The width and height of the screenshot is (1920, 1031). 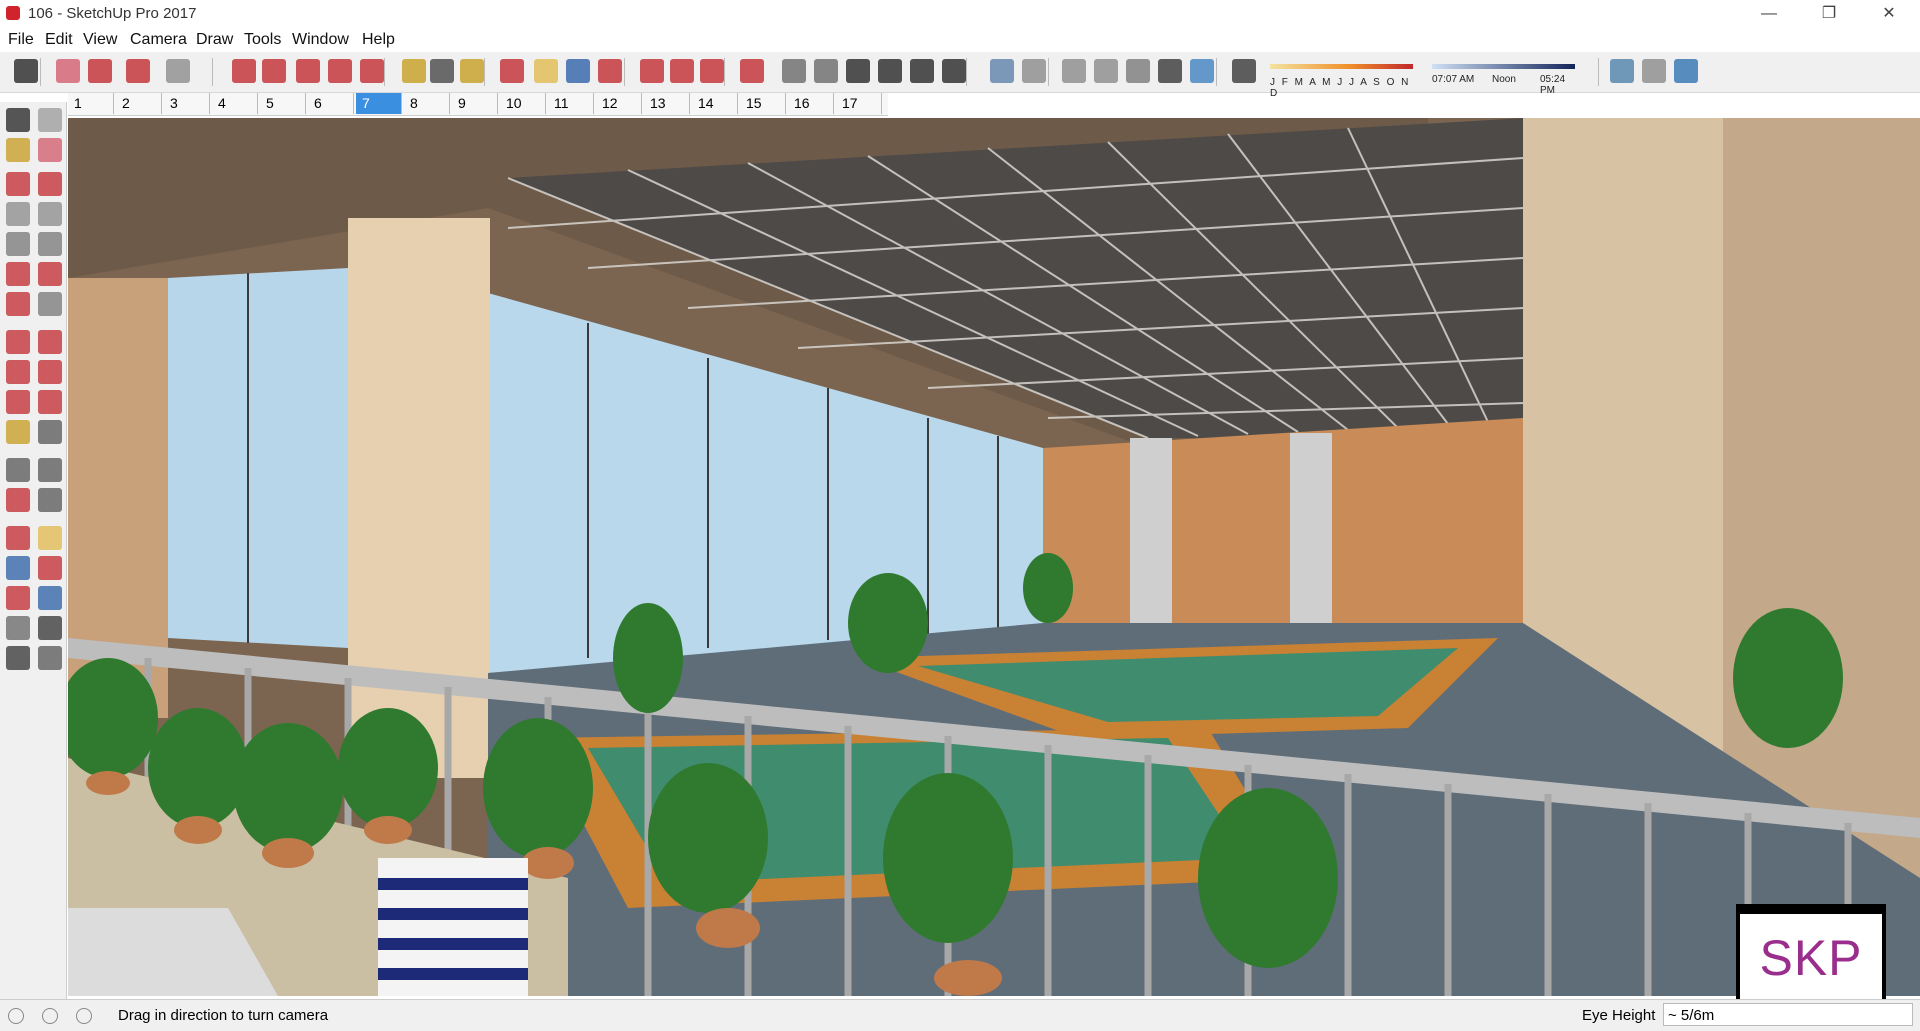 I want to click on warehouse-icon, so click(x=652, y=71).